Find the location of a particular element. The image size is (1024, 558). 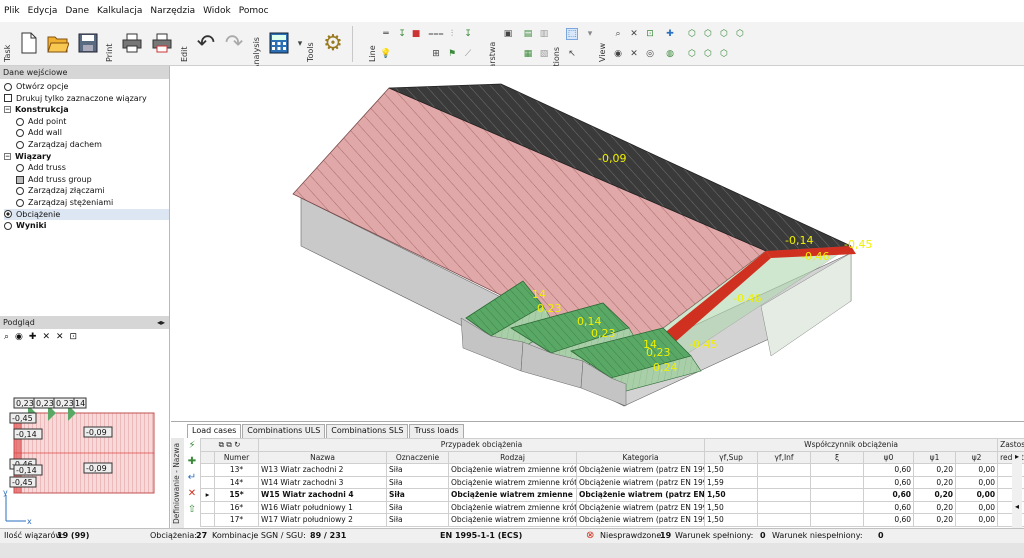

tree-add-truss-group: Add truss group is located at coordinates (86, 180).